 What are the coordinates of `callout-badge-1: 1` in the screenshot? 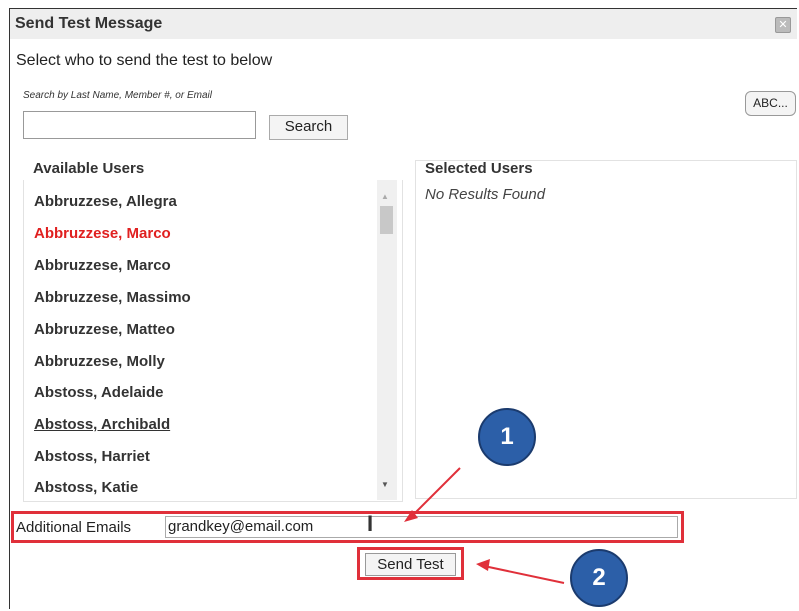 It's located at (507, 437).